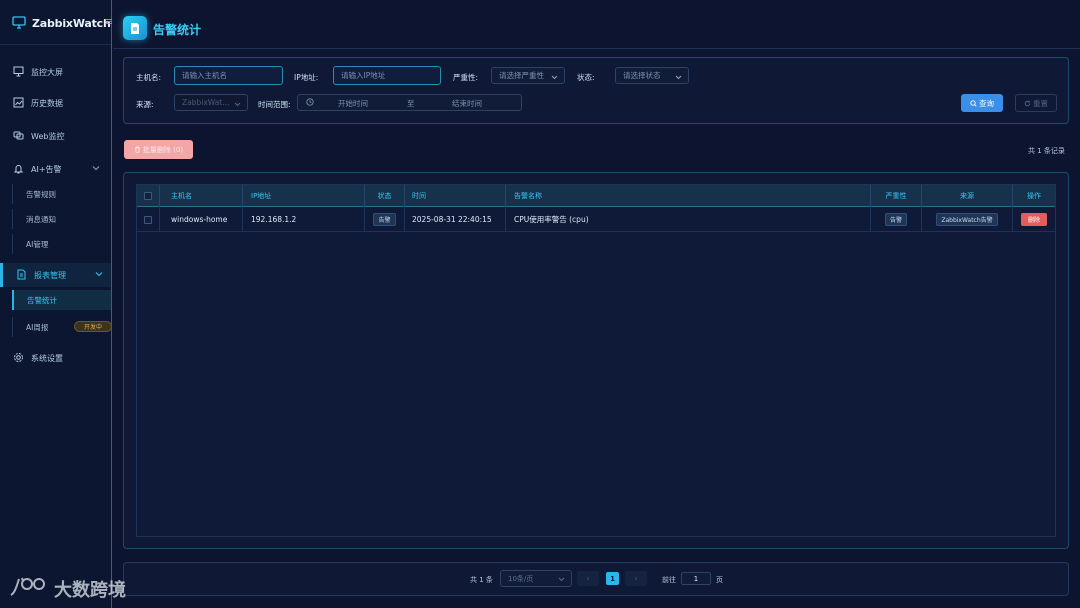 The height and width of the screenshot is (608, 1080). What do you see at coordinates (353, 103) in the screenshot?
I see `time-start-input: 开始时间` at bounding box center [353, 103].